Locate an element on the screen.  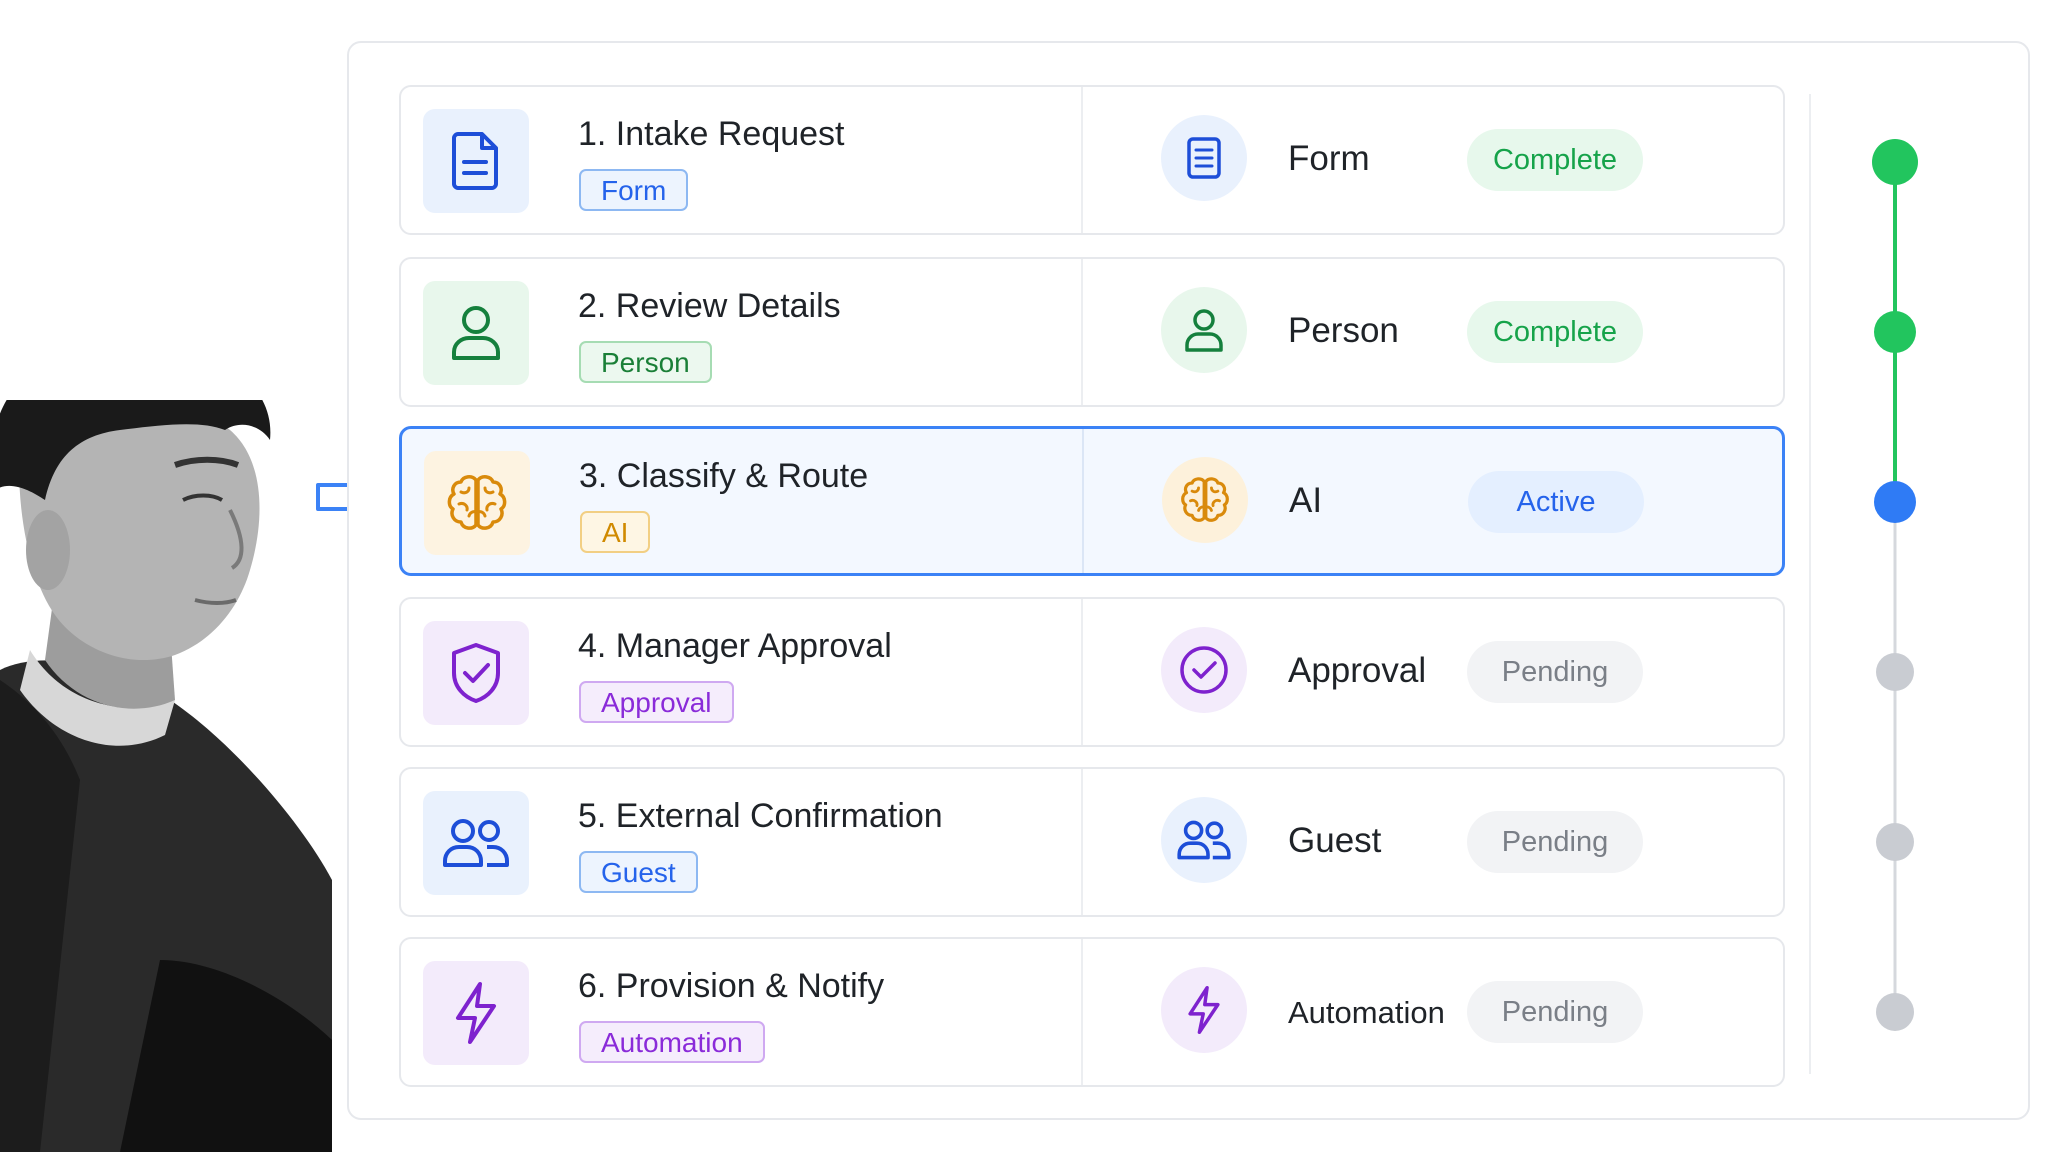
document-icon is located at coordinates (475, 161).